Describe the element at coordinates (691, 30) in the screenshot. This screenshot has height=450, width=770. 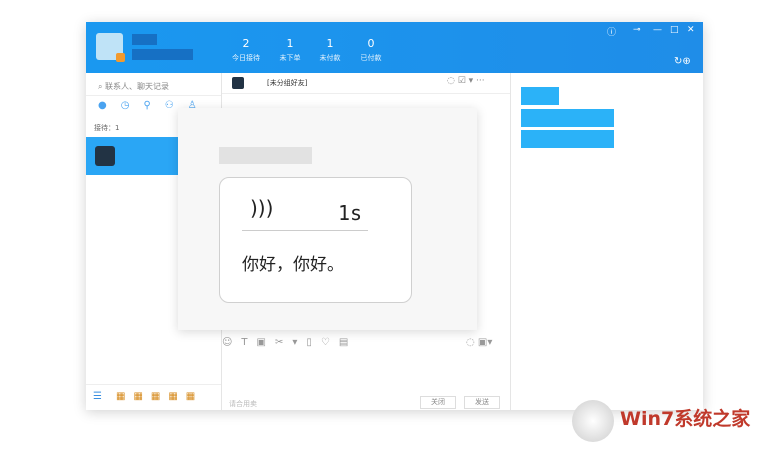
I see `close-icon: ✕` at that location.